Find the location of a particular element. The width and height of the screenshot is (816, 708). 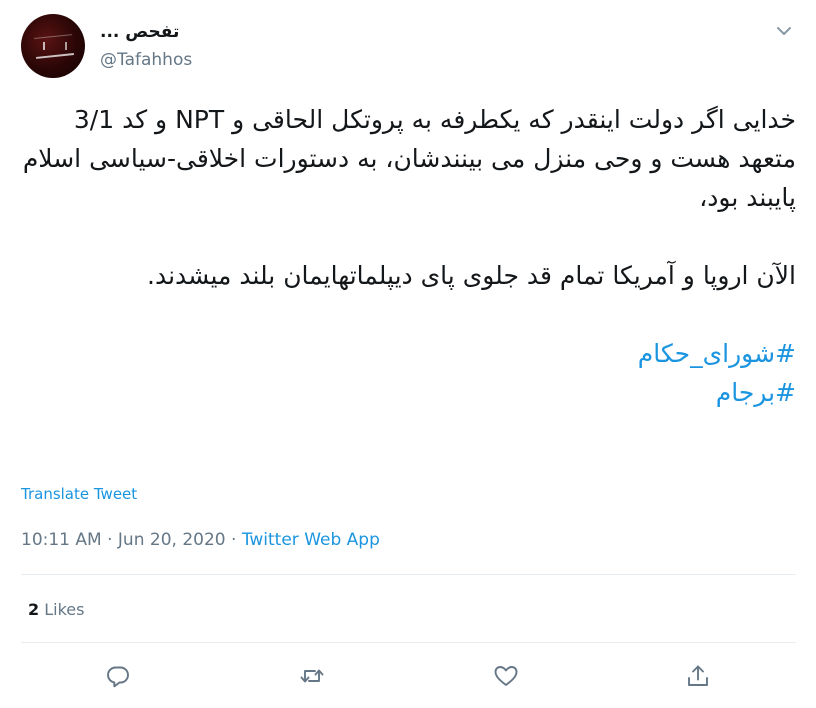

retweet-icon is located at coordinates (312, 676).